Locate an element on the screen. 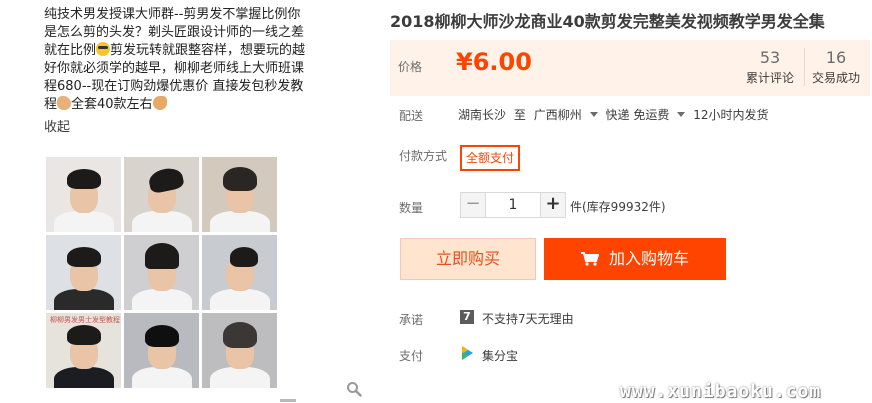  dispatch-time: 12小时内发货 is located at coordinates (731, 115).